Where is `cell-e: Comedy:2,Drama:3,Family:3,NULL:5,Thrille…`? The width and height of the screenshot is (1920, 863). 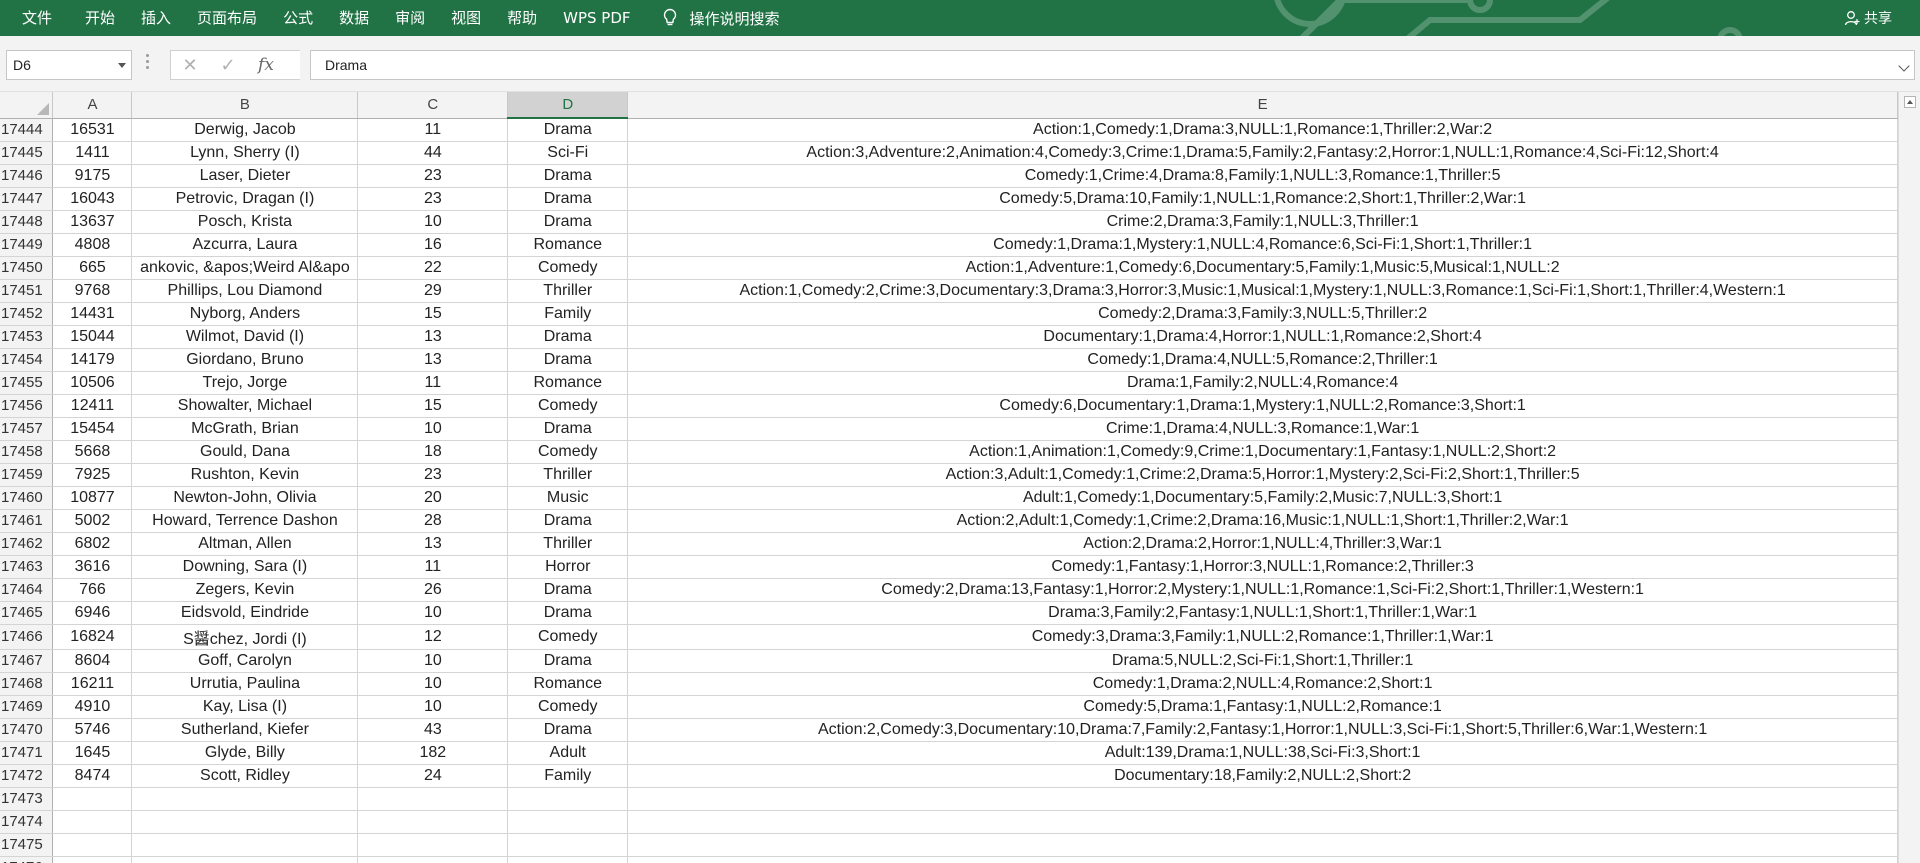 cell-e: Comedy:2,Drama:3,Family:3,NULL:5,Thrille… is located at coordinates (1262, 314).